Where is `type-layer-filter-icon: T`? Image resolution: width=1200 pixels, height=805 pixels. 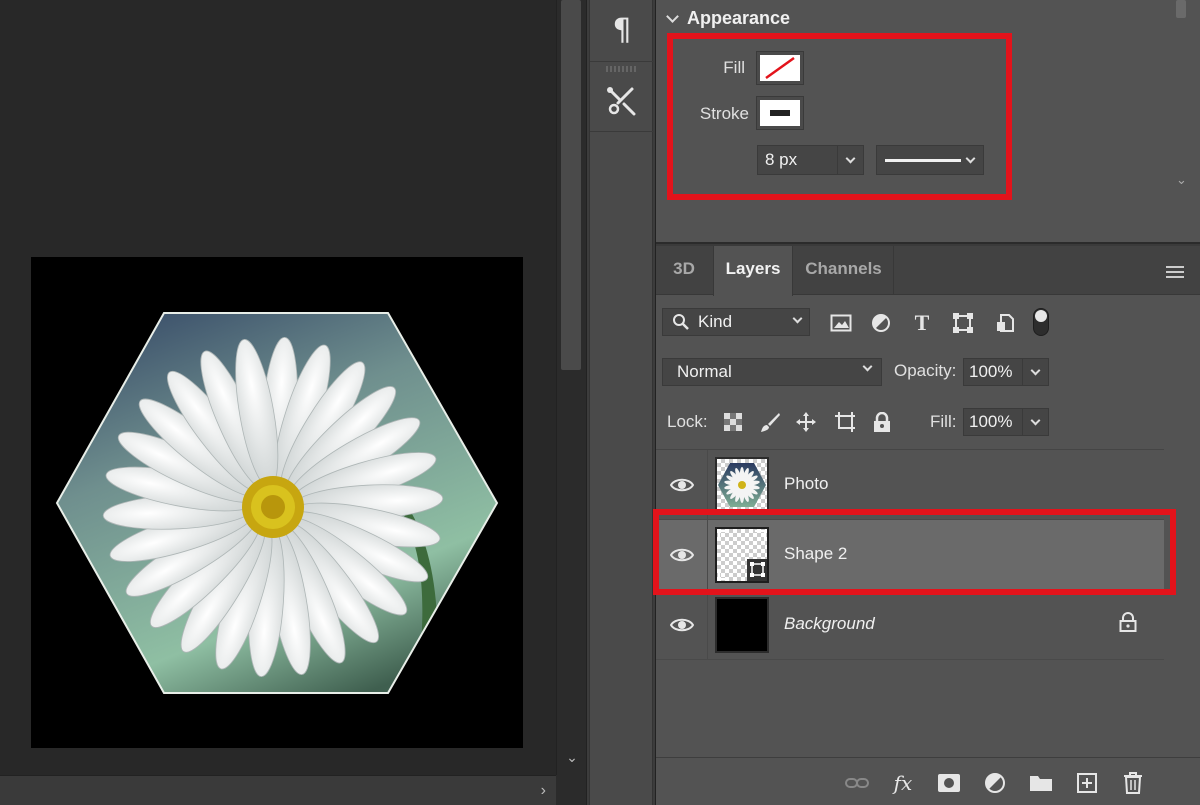 type-layer-filter-icon: T is located at coordinates (922, 322).